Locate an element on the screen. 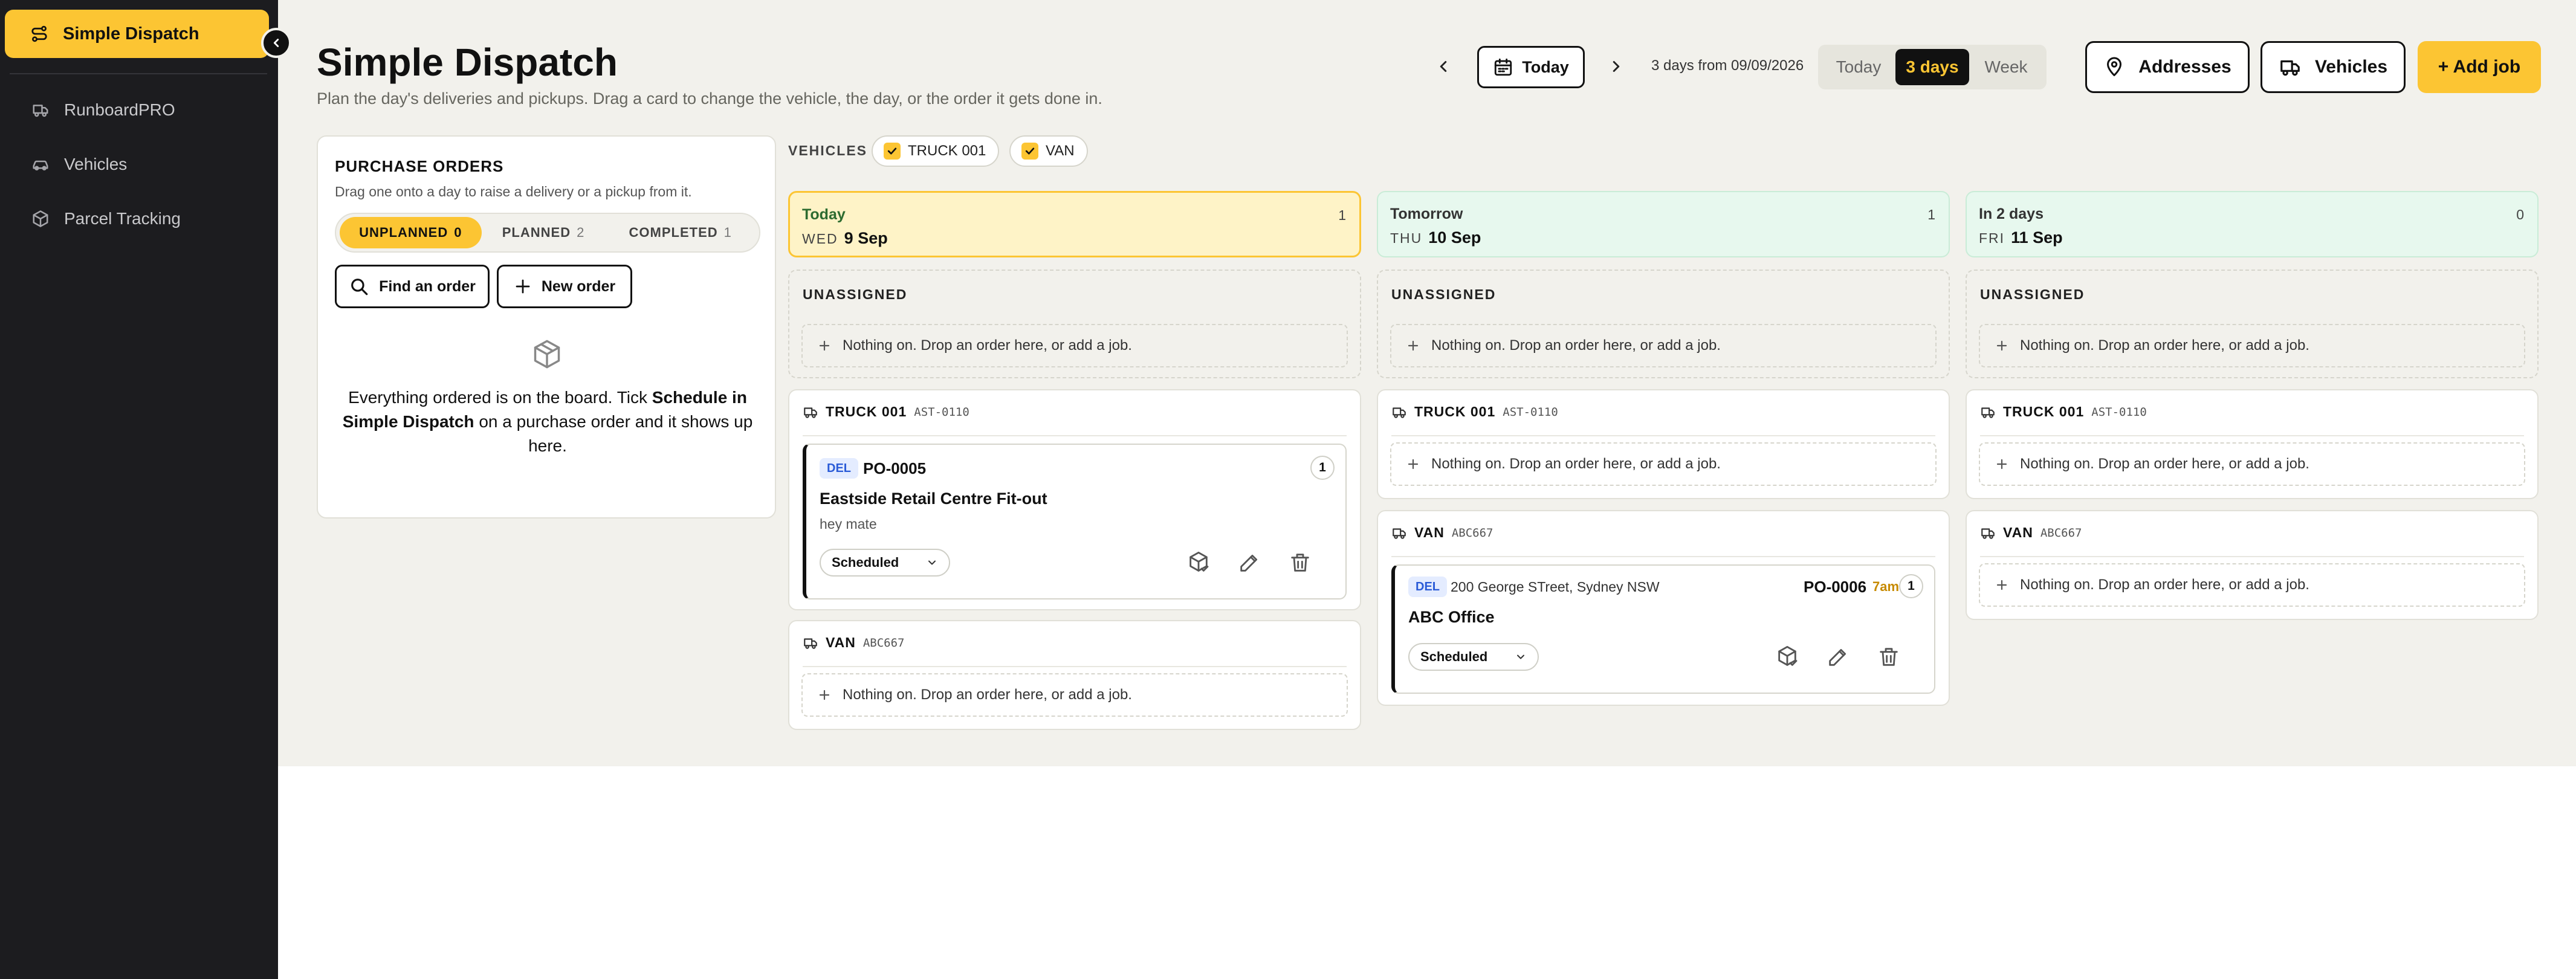  vehicle-name: VAN is located at coordinates (841, 642).